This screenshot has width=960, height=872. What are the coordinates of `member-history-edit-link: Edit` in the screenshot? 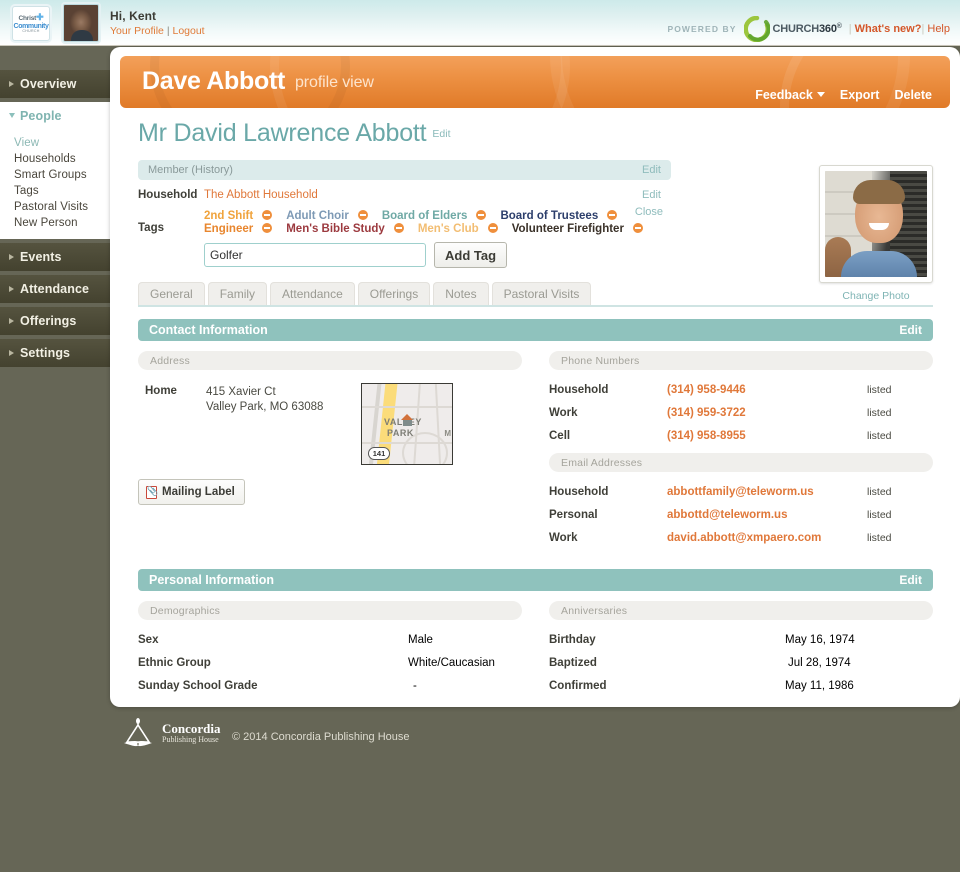 It's located at (651, 170).